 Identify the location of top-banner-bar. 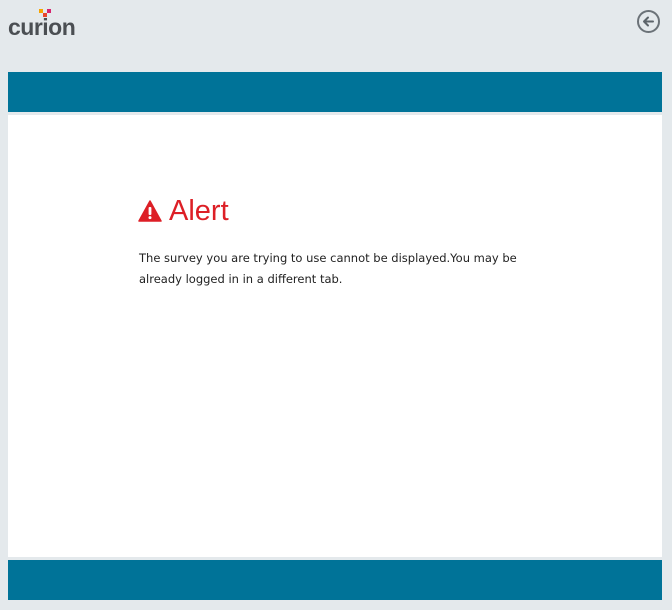
(335, 92).